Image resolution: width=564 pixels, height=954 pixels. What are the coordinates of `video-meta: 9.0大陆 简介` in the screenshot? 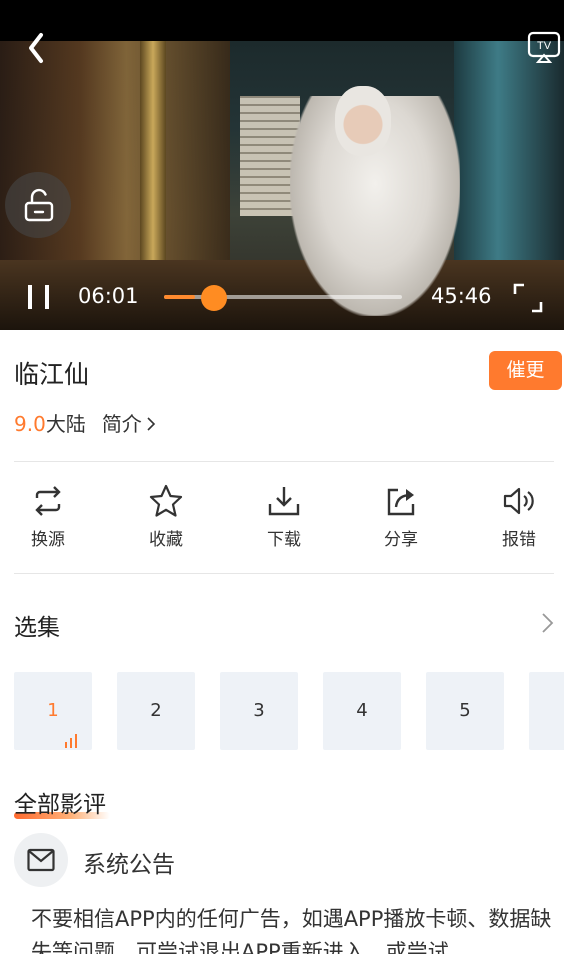 It's located at (85, 422).